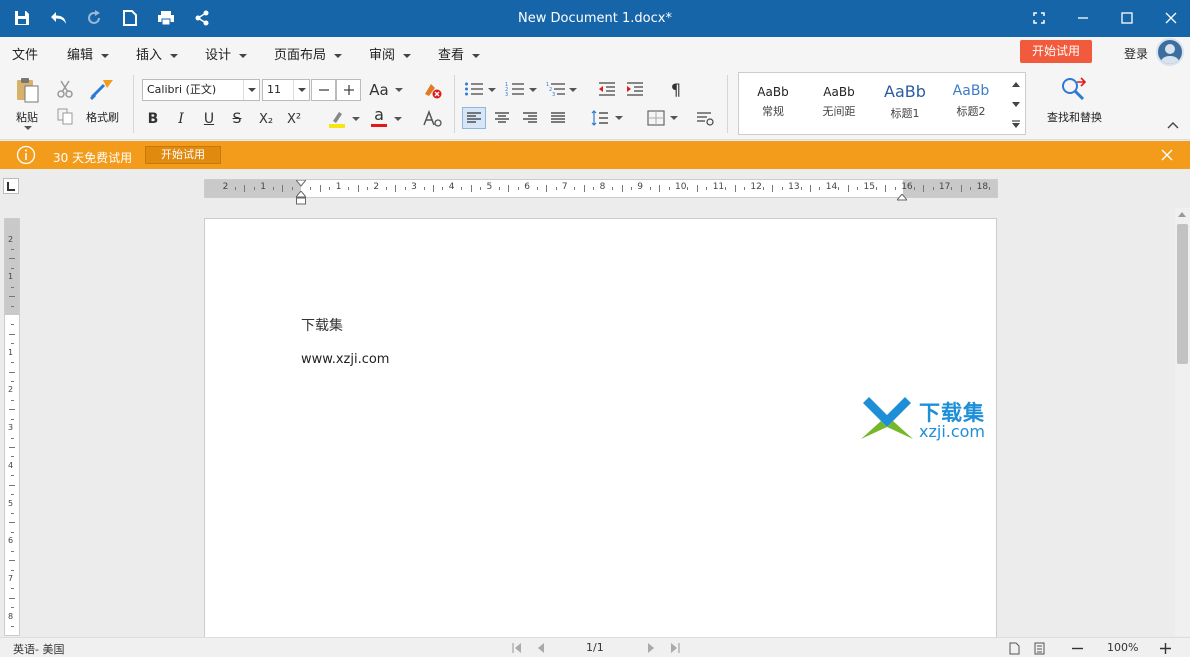  What do you see at coordinates (38, 649) in the screenshot?
I see `language-status: 英语- 美国` at bounding box center [38, 649].